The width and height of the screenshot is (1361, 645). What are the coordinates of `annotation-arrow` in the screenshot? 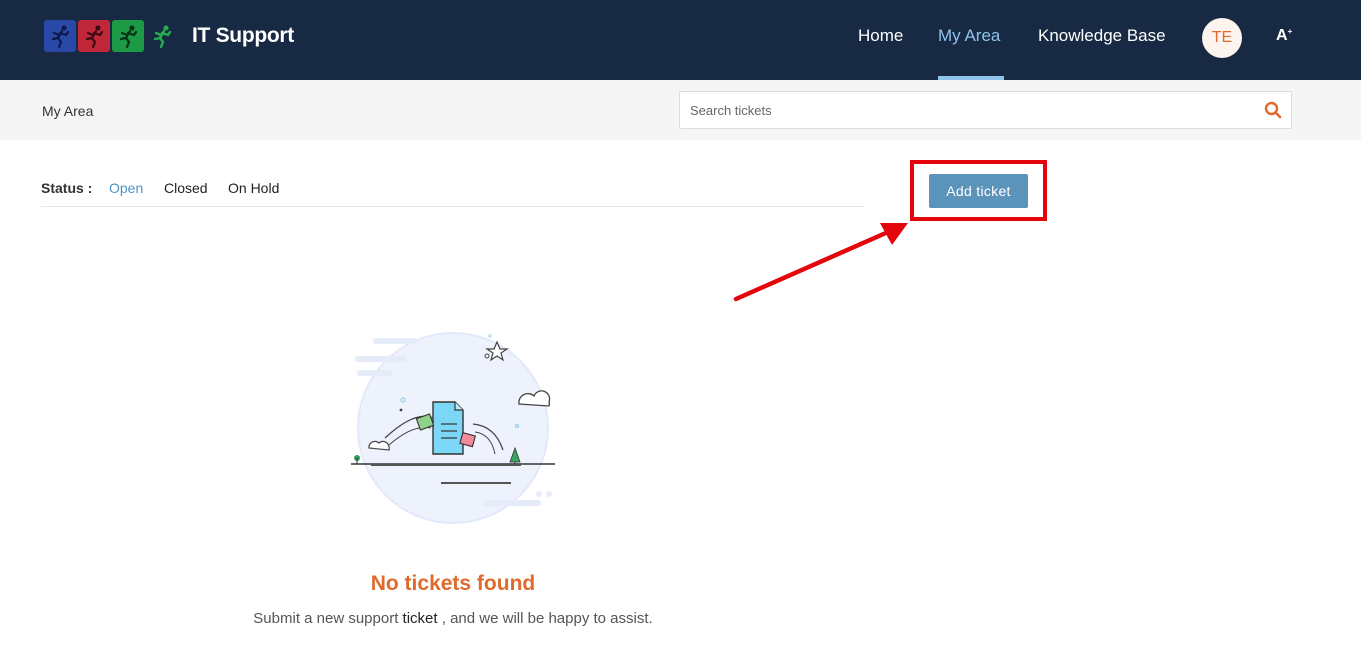 It's located at (820, 262).